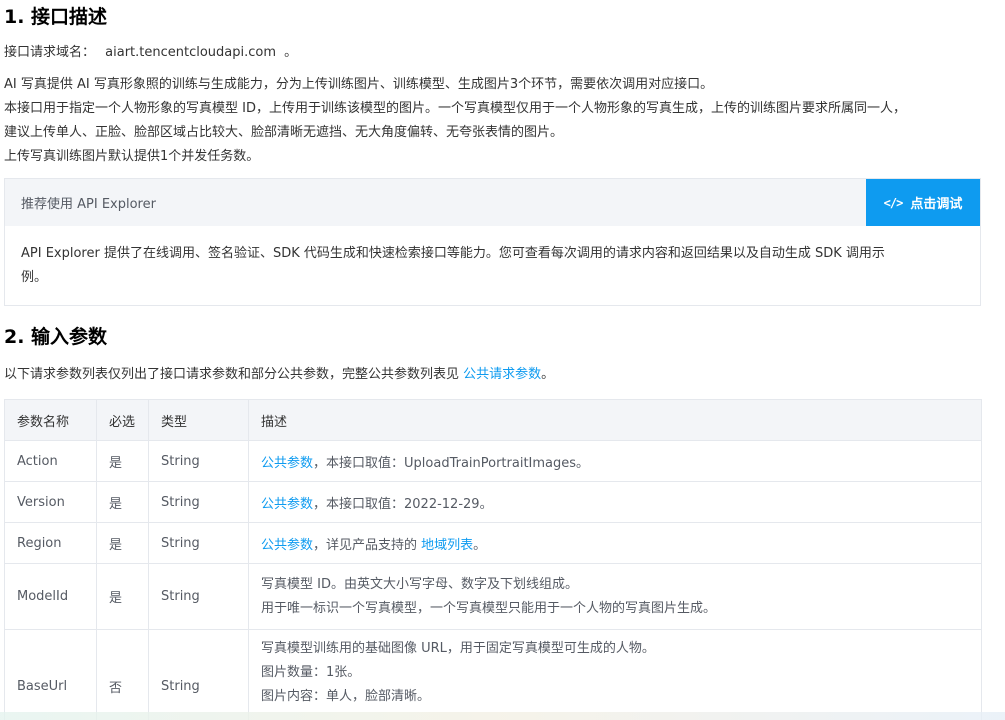 The width and height of the screenshot is (1005, 720). What do you see at coordinates (50, 674) in the screenshot?
I see `param-name: BaseUrl` at bounding box center [50, 674].